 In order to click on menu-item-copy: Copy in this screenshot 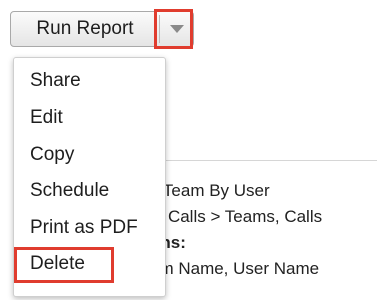, I will do `click(52, 155)`.